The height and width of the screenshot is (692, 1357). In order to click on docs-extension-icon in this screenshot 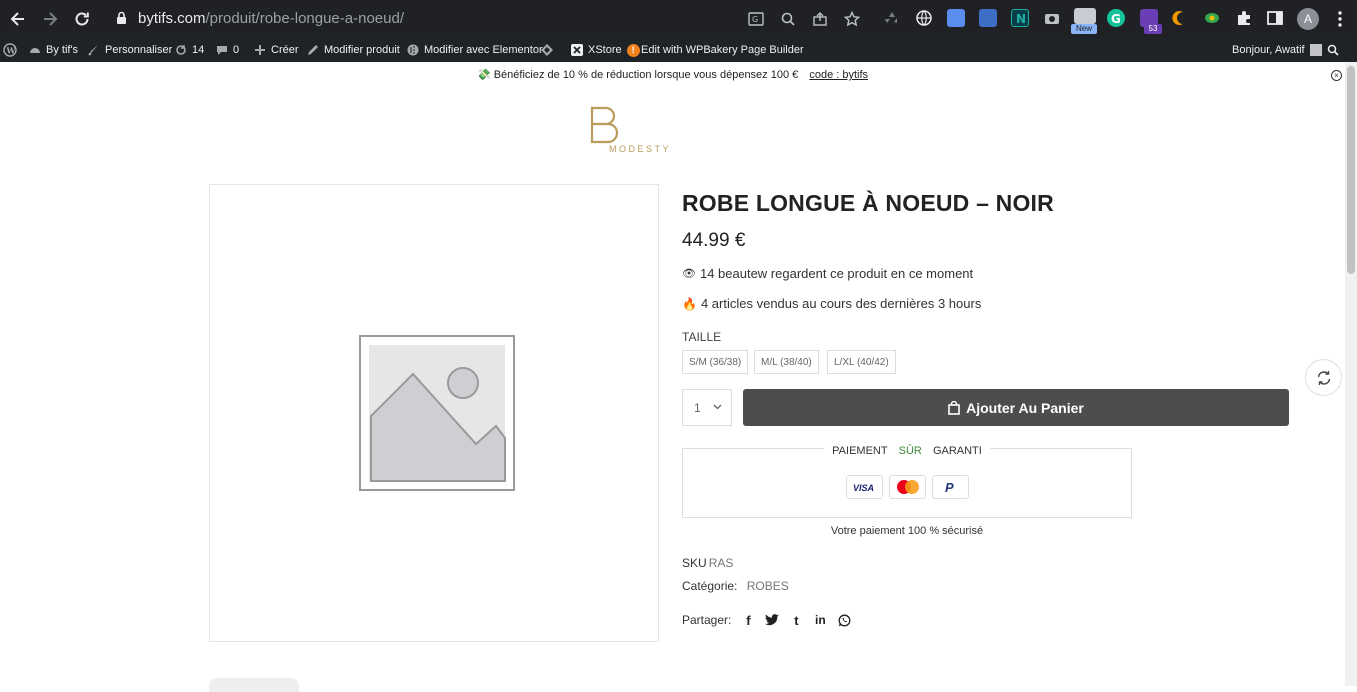, I will do `click(956, 18)`.